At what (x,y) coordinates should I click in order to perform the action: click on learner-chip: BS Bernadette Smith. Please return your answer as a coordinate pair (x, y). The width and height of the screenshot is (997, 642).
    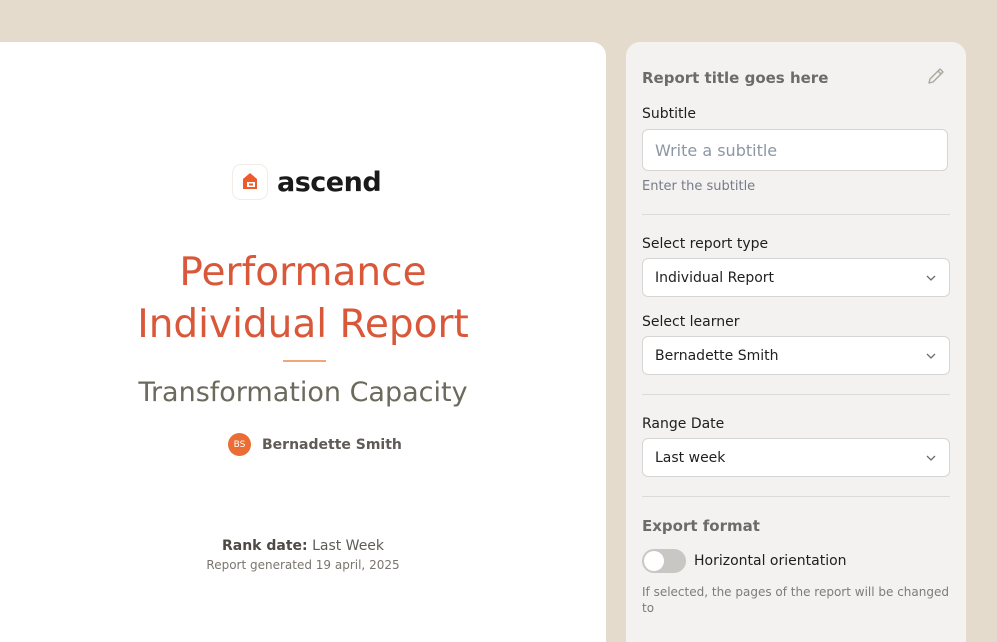
    Looking at the image, I should click on (315, 444).